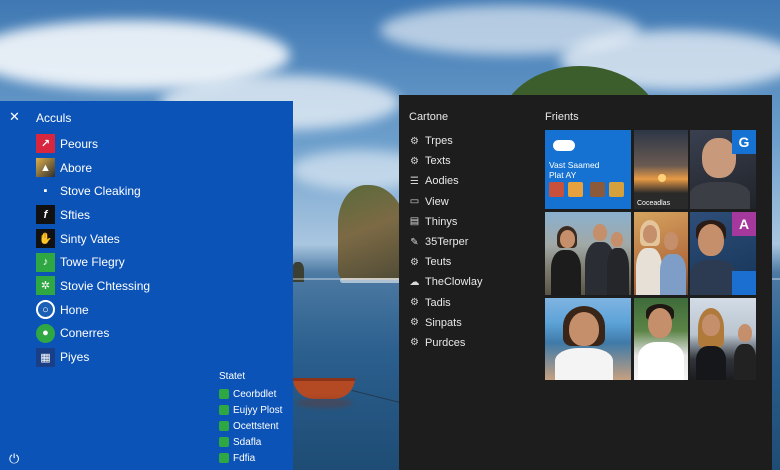 This screenshot has width=780, height=470. I want to click on app-label: Hone, so click(74, 309).